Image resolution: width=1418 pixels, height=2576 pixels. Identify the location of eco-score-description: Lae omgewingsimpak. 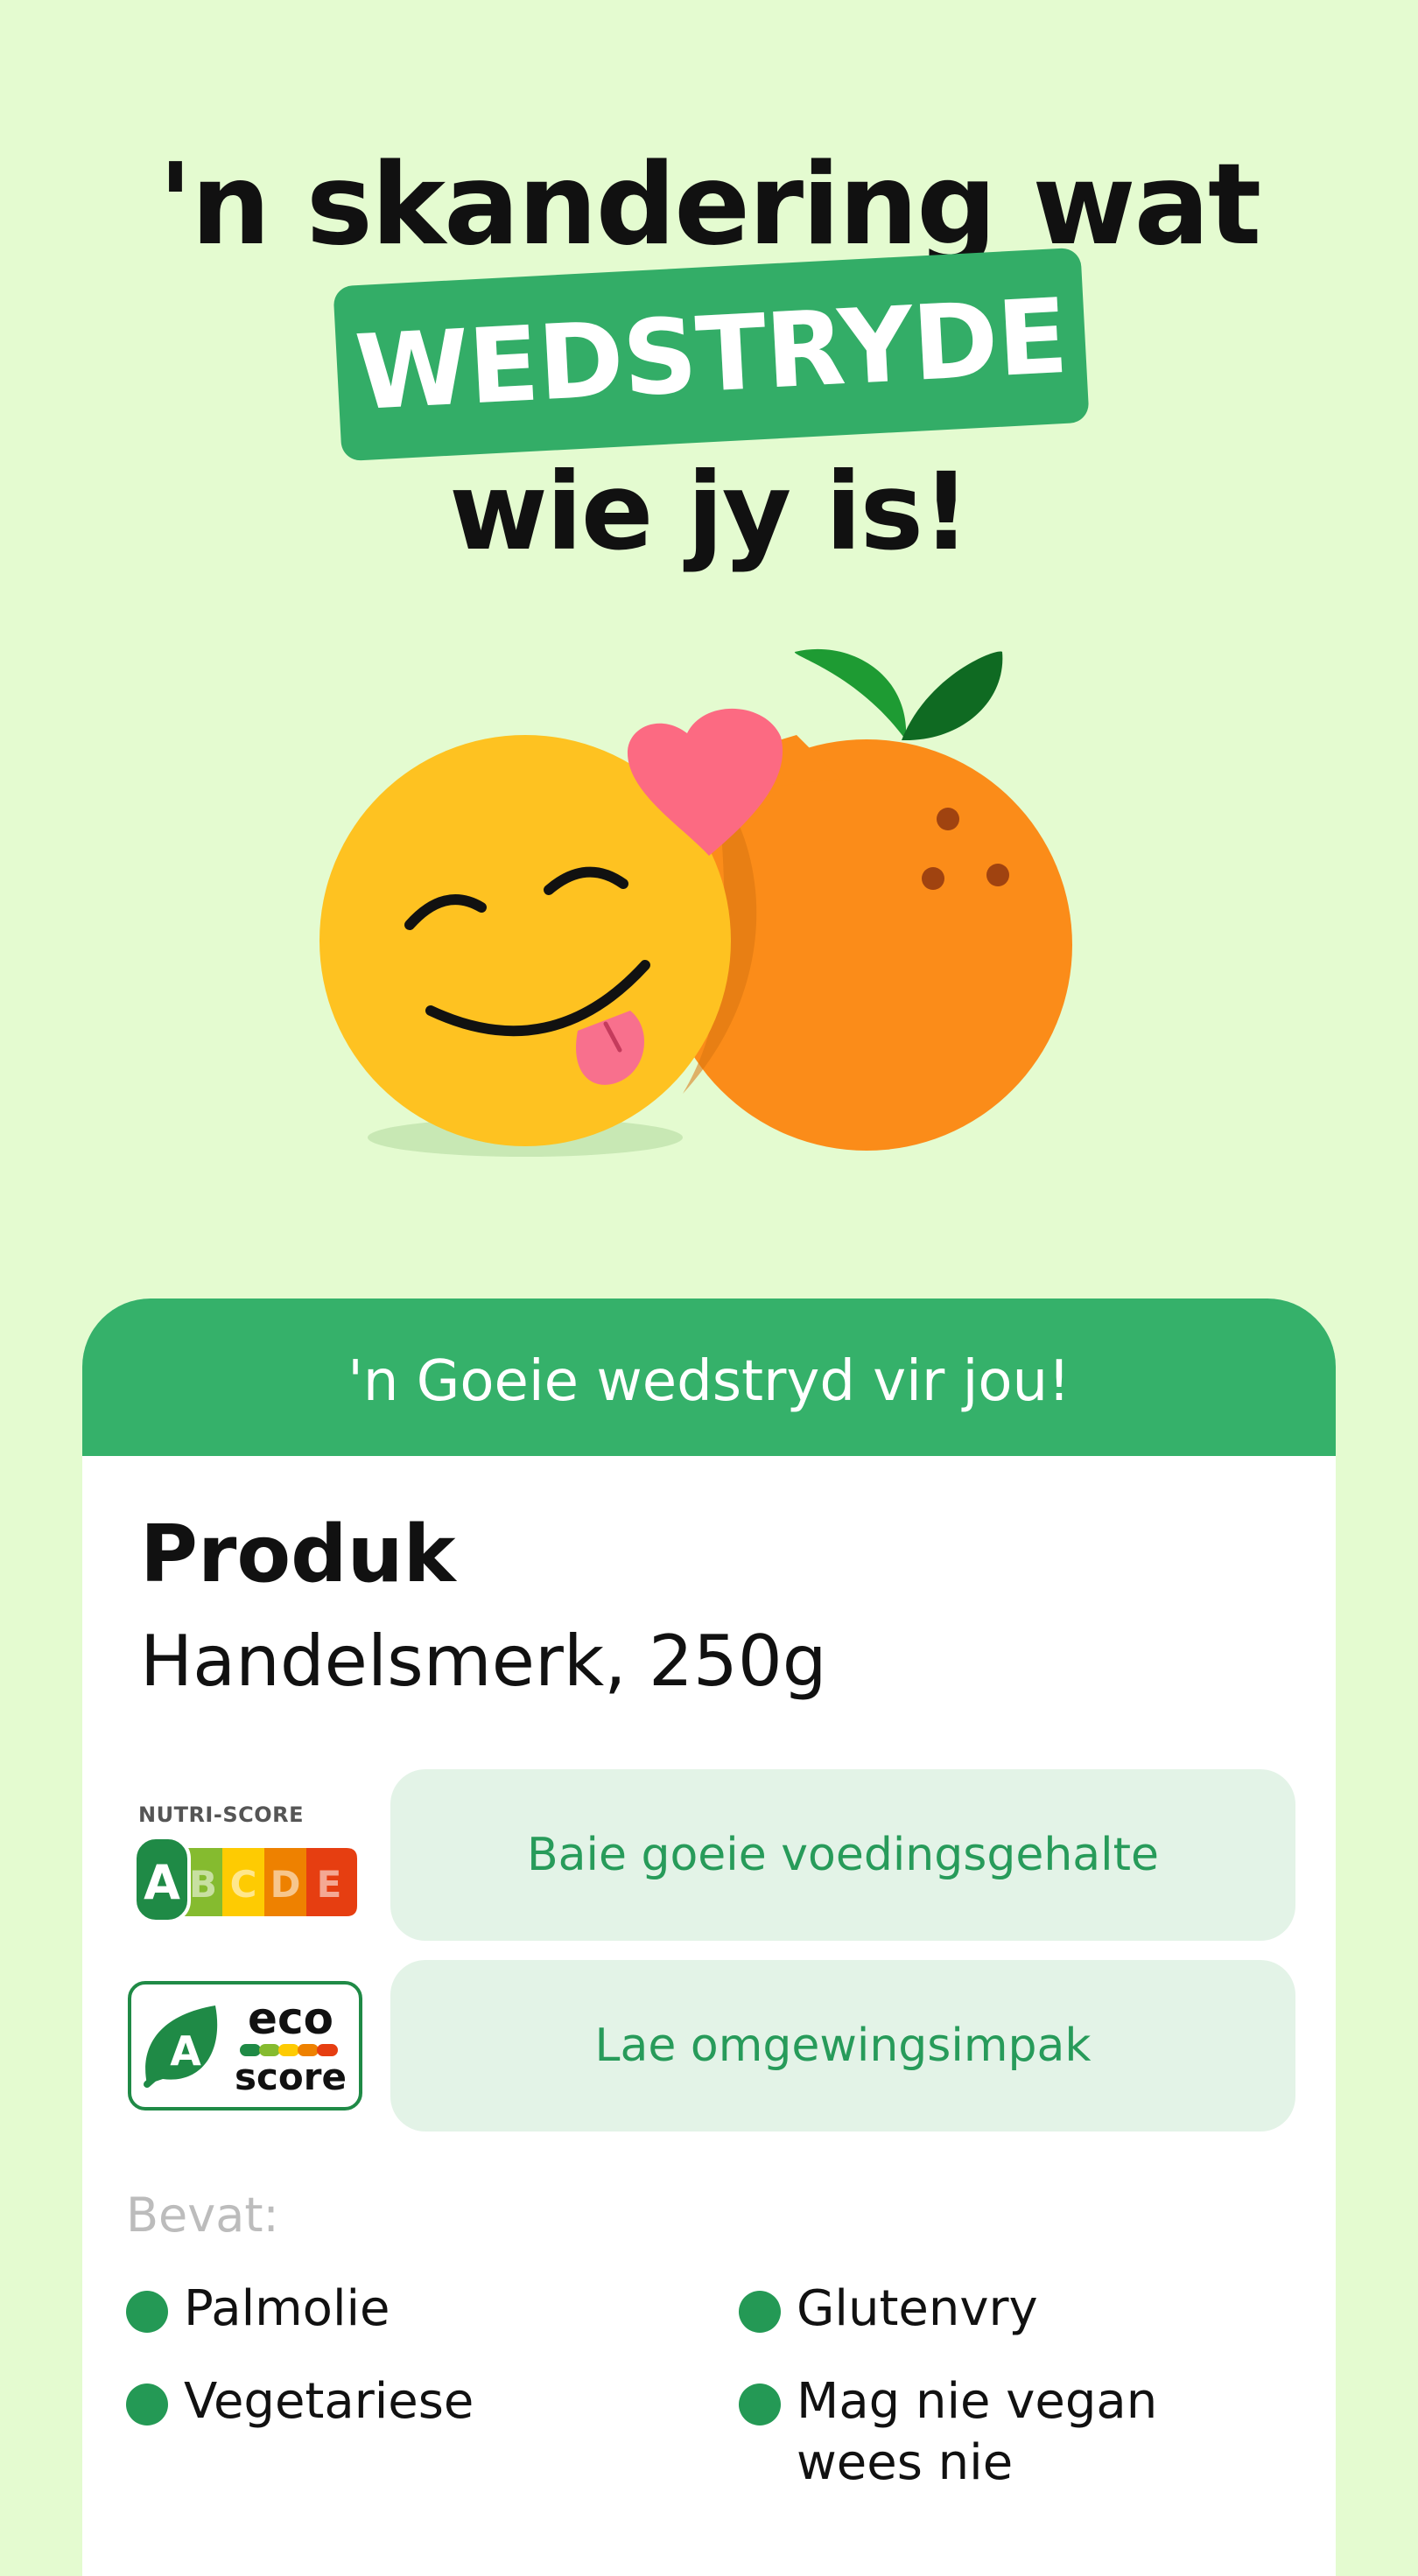
(842, 2046).